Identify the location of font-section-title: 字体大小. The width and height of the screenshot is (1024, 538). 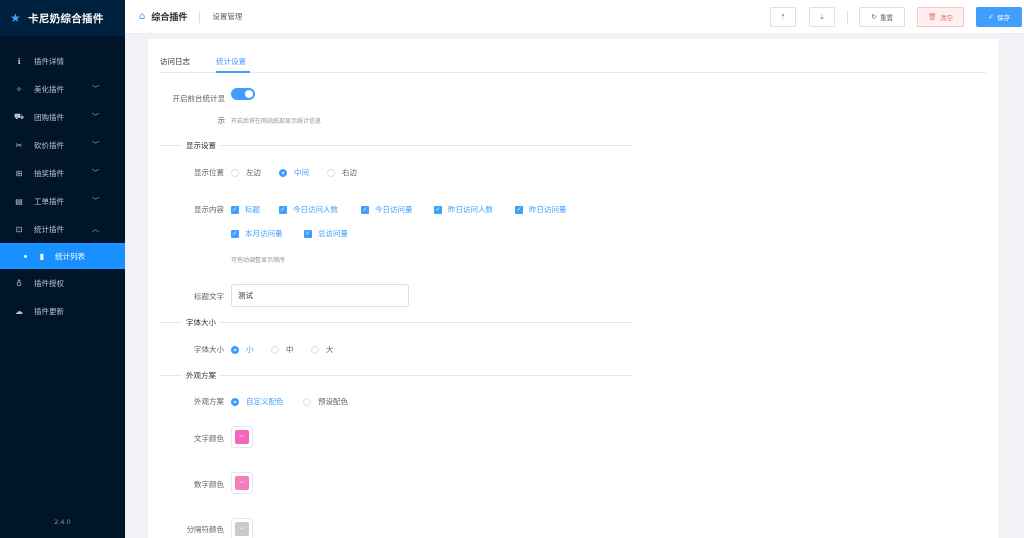
(201, 322).